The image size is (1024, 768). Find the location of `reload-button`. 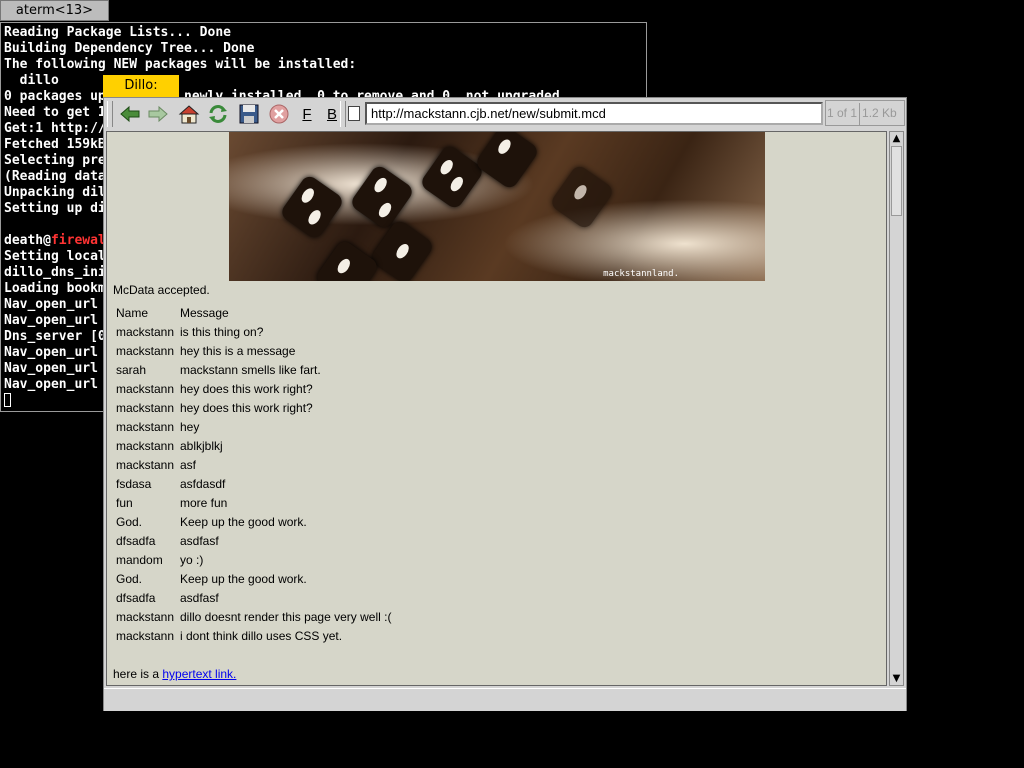

reload-button is located at coordinates (218, 114).